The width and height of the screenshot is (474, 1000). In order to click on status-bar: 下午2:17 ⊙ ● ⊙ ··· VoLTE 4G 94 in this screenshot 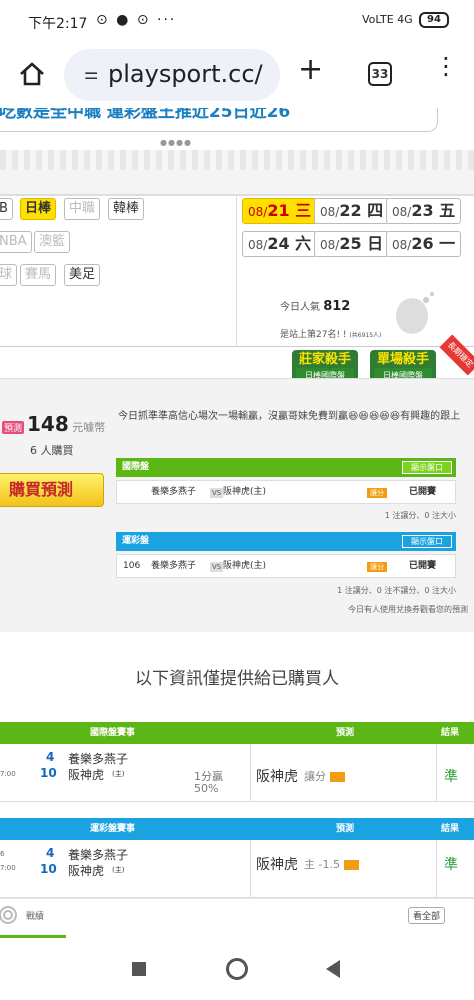, I will do `click(237, 22)`.